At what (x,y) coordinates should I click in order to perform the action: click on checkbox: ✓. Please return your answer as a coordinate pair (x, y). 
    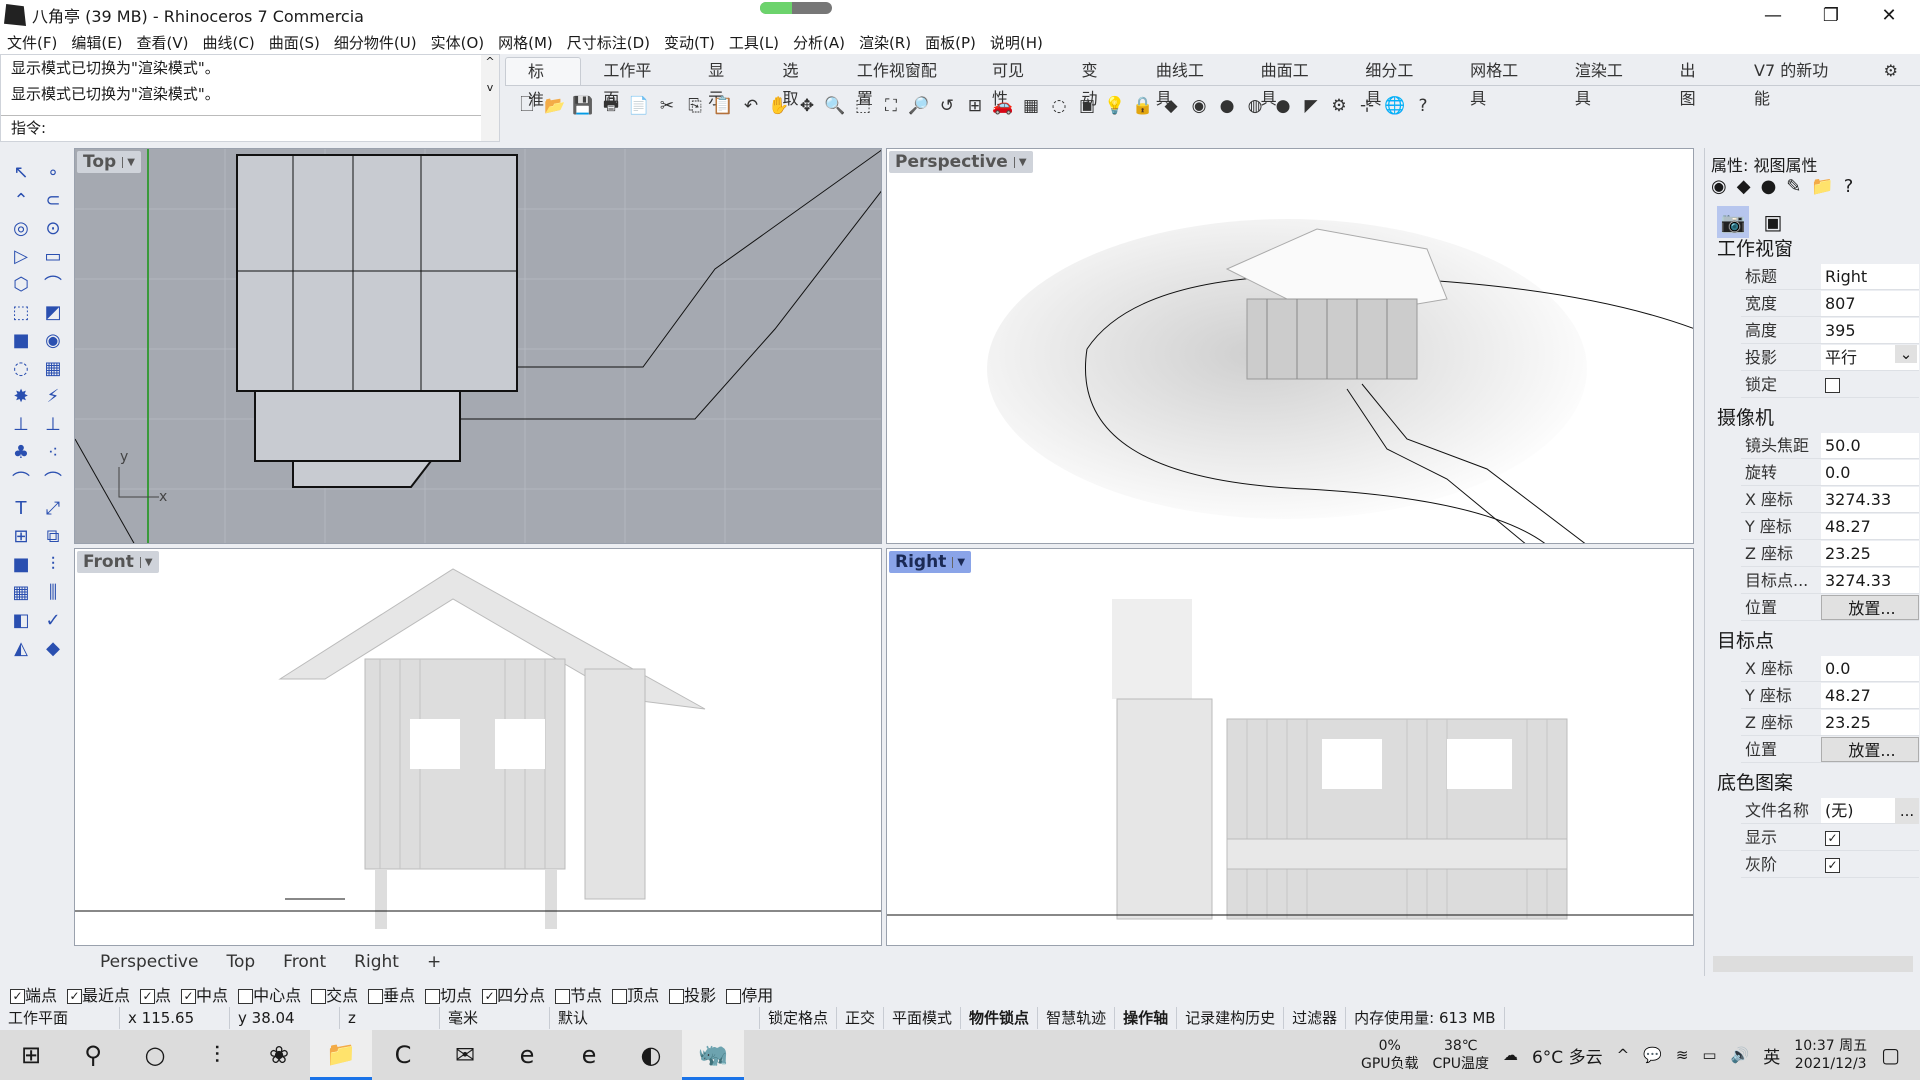
    Looking at the image, I should click on (1832, 865).